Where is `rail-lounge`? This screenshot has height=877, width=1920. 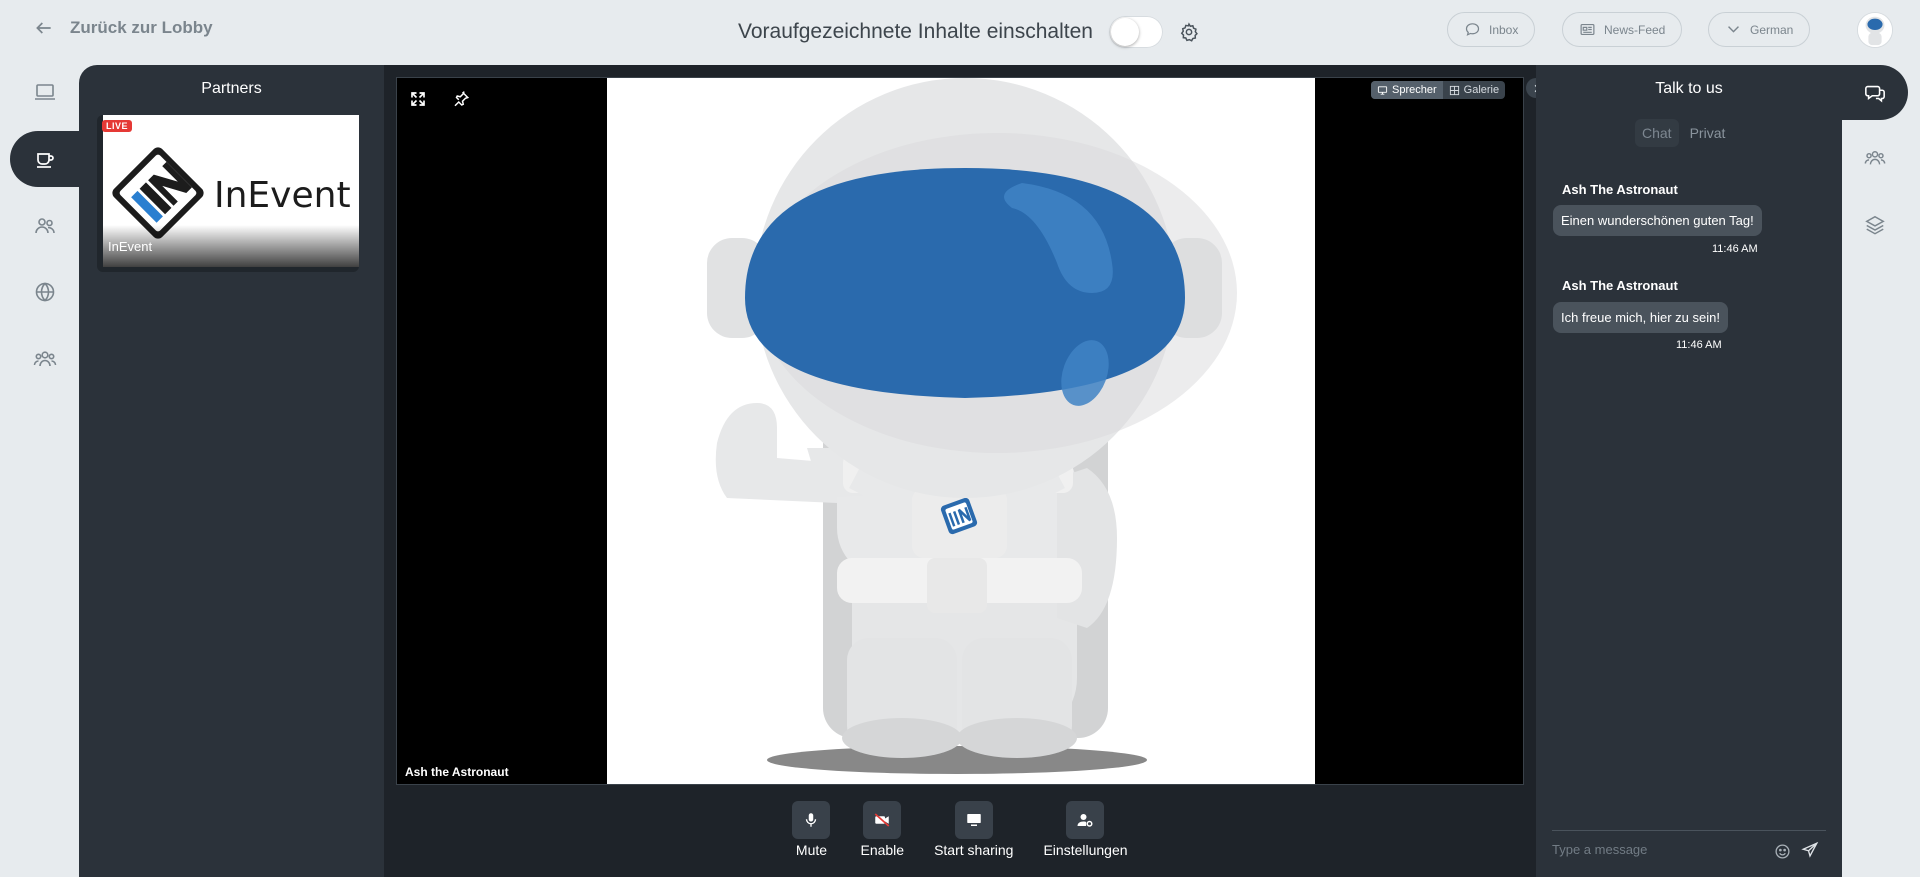 rail-lounge is located at coordinates (45, 159).